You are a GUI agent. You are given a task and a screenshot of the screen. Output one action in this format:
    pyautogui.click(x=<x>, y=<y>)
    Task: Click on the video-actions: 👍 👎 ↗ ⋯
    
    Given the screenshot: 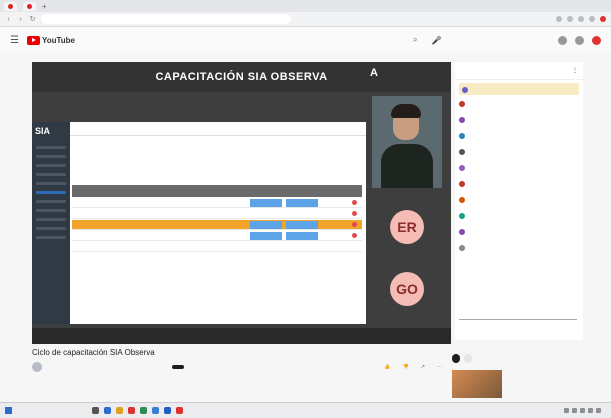 What is the action you would take?
    pyautogui.click(x=413, y=367)
    